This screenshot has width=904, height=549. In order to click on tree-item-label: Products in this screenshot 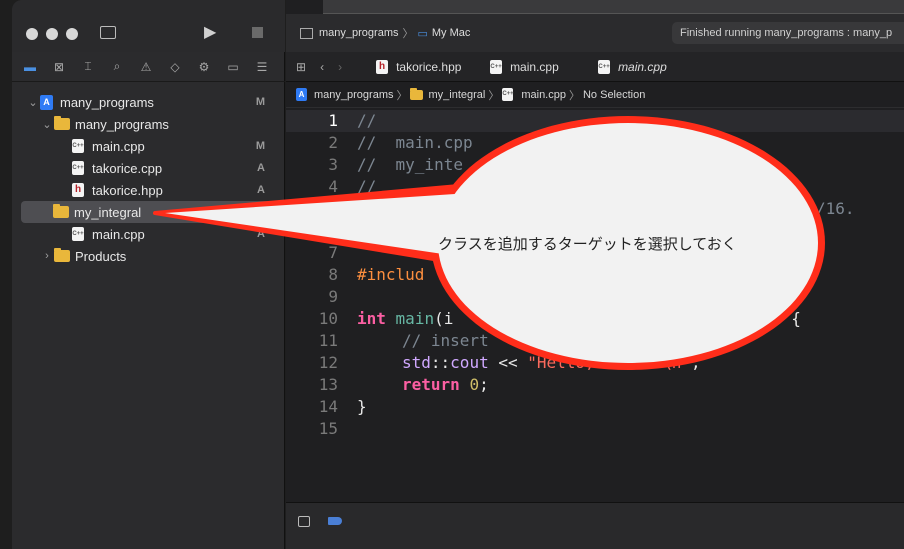, I will do `click(101, 256)`.